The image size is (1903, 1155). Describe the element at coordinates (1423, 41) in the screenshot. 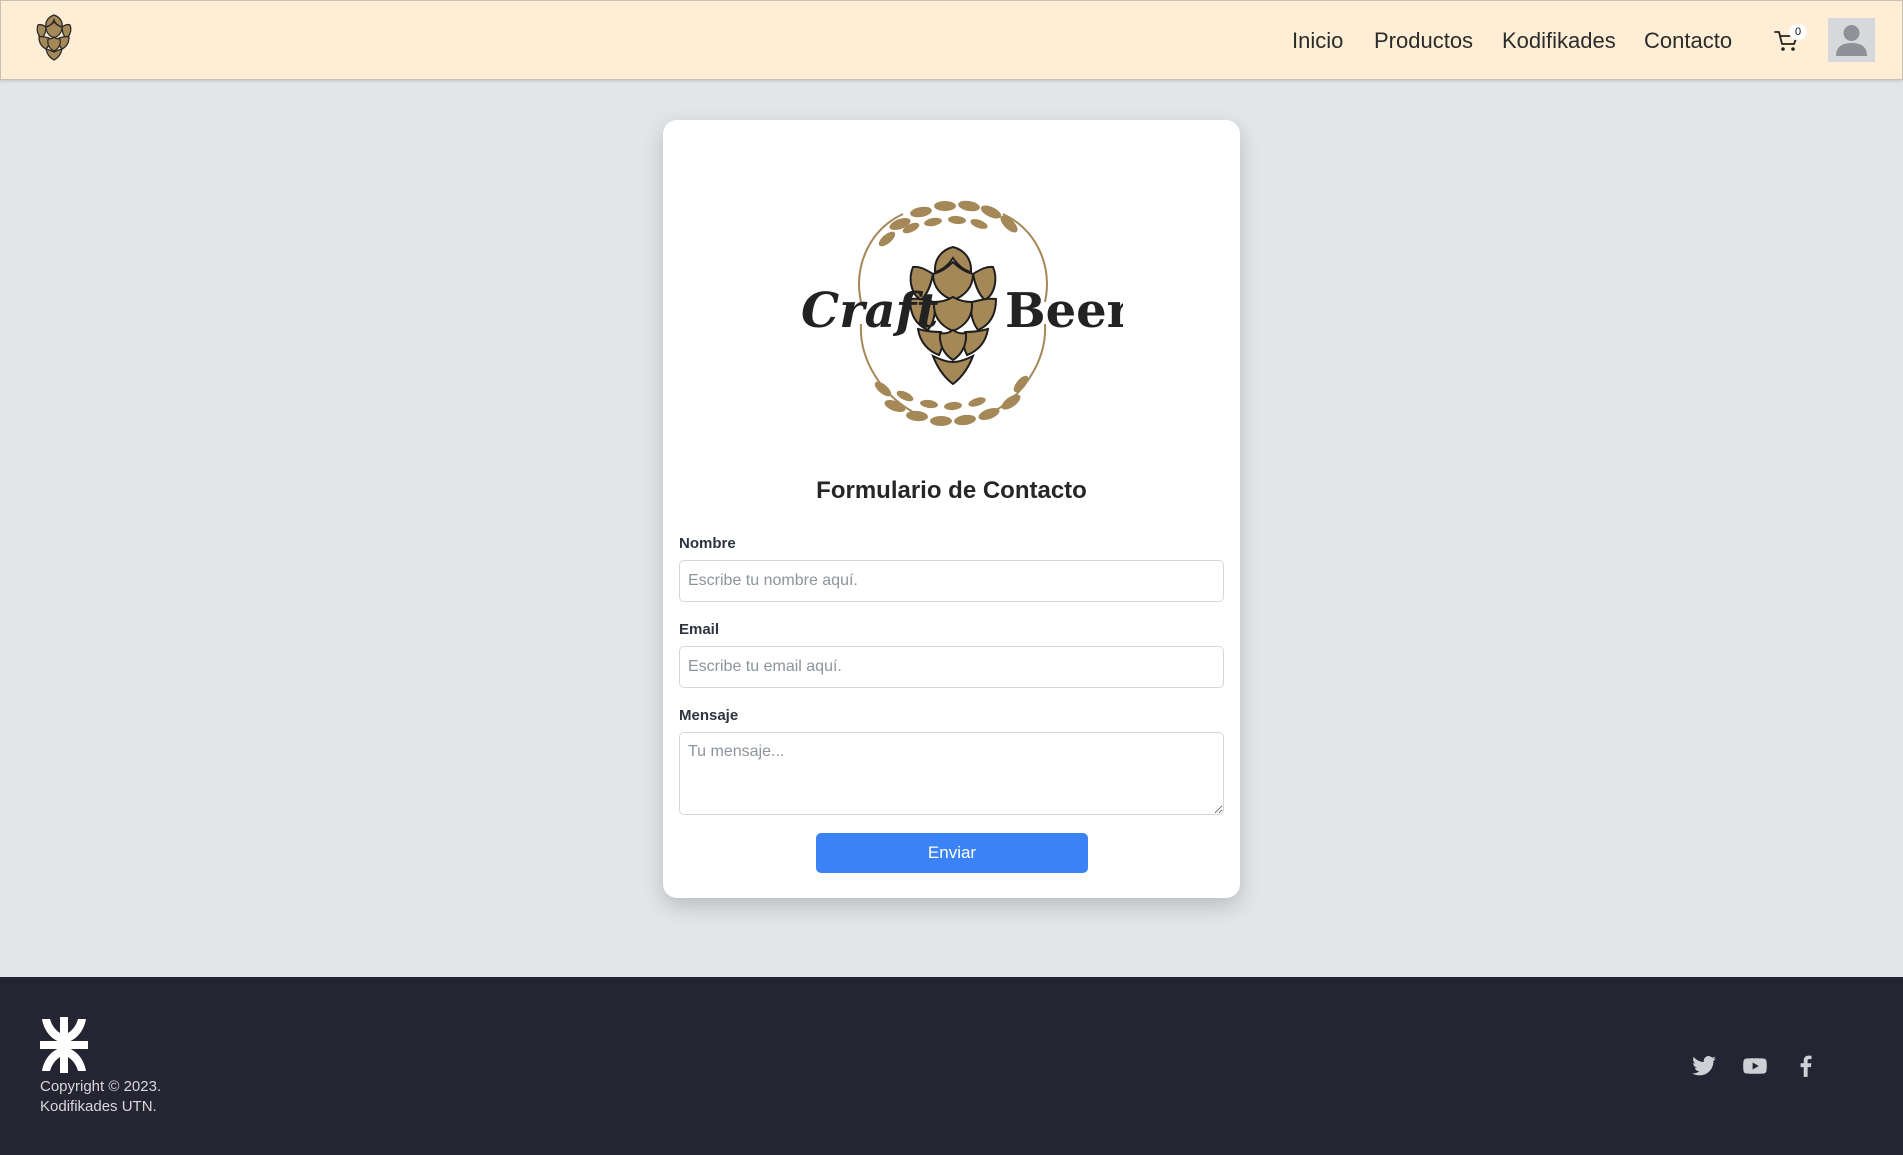

I see `nav-productos: Productos` at that location.